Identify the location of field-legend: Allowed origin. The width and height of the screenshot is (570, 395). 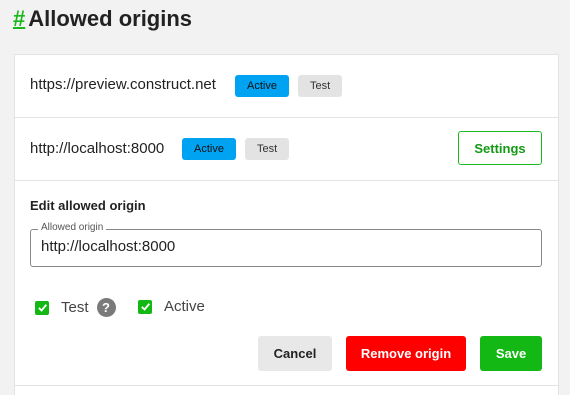
(72, 227).